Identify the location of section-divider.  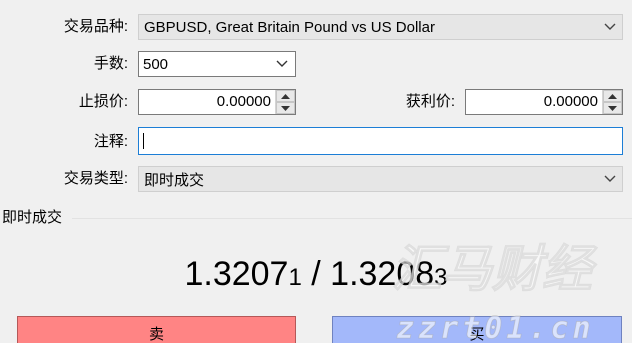
(352, 218).